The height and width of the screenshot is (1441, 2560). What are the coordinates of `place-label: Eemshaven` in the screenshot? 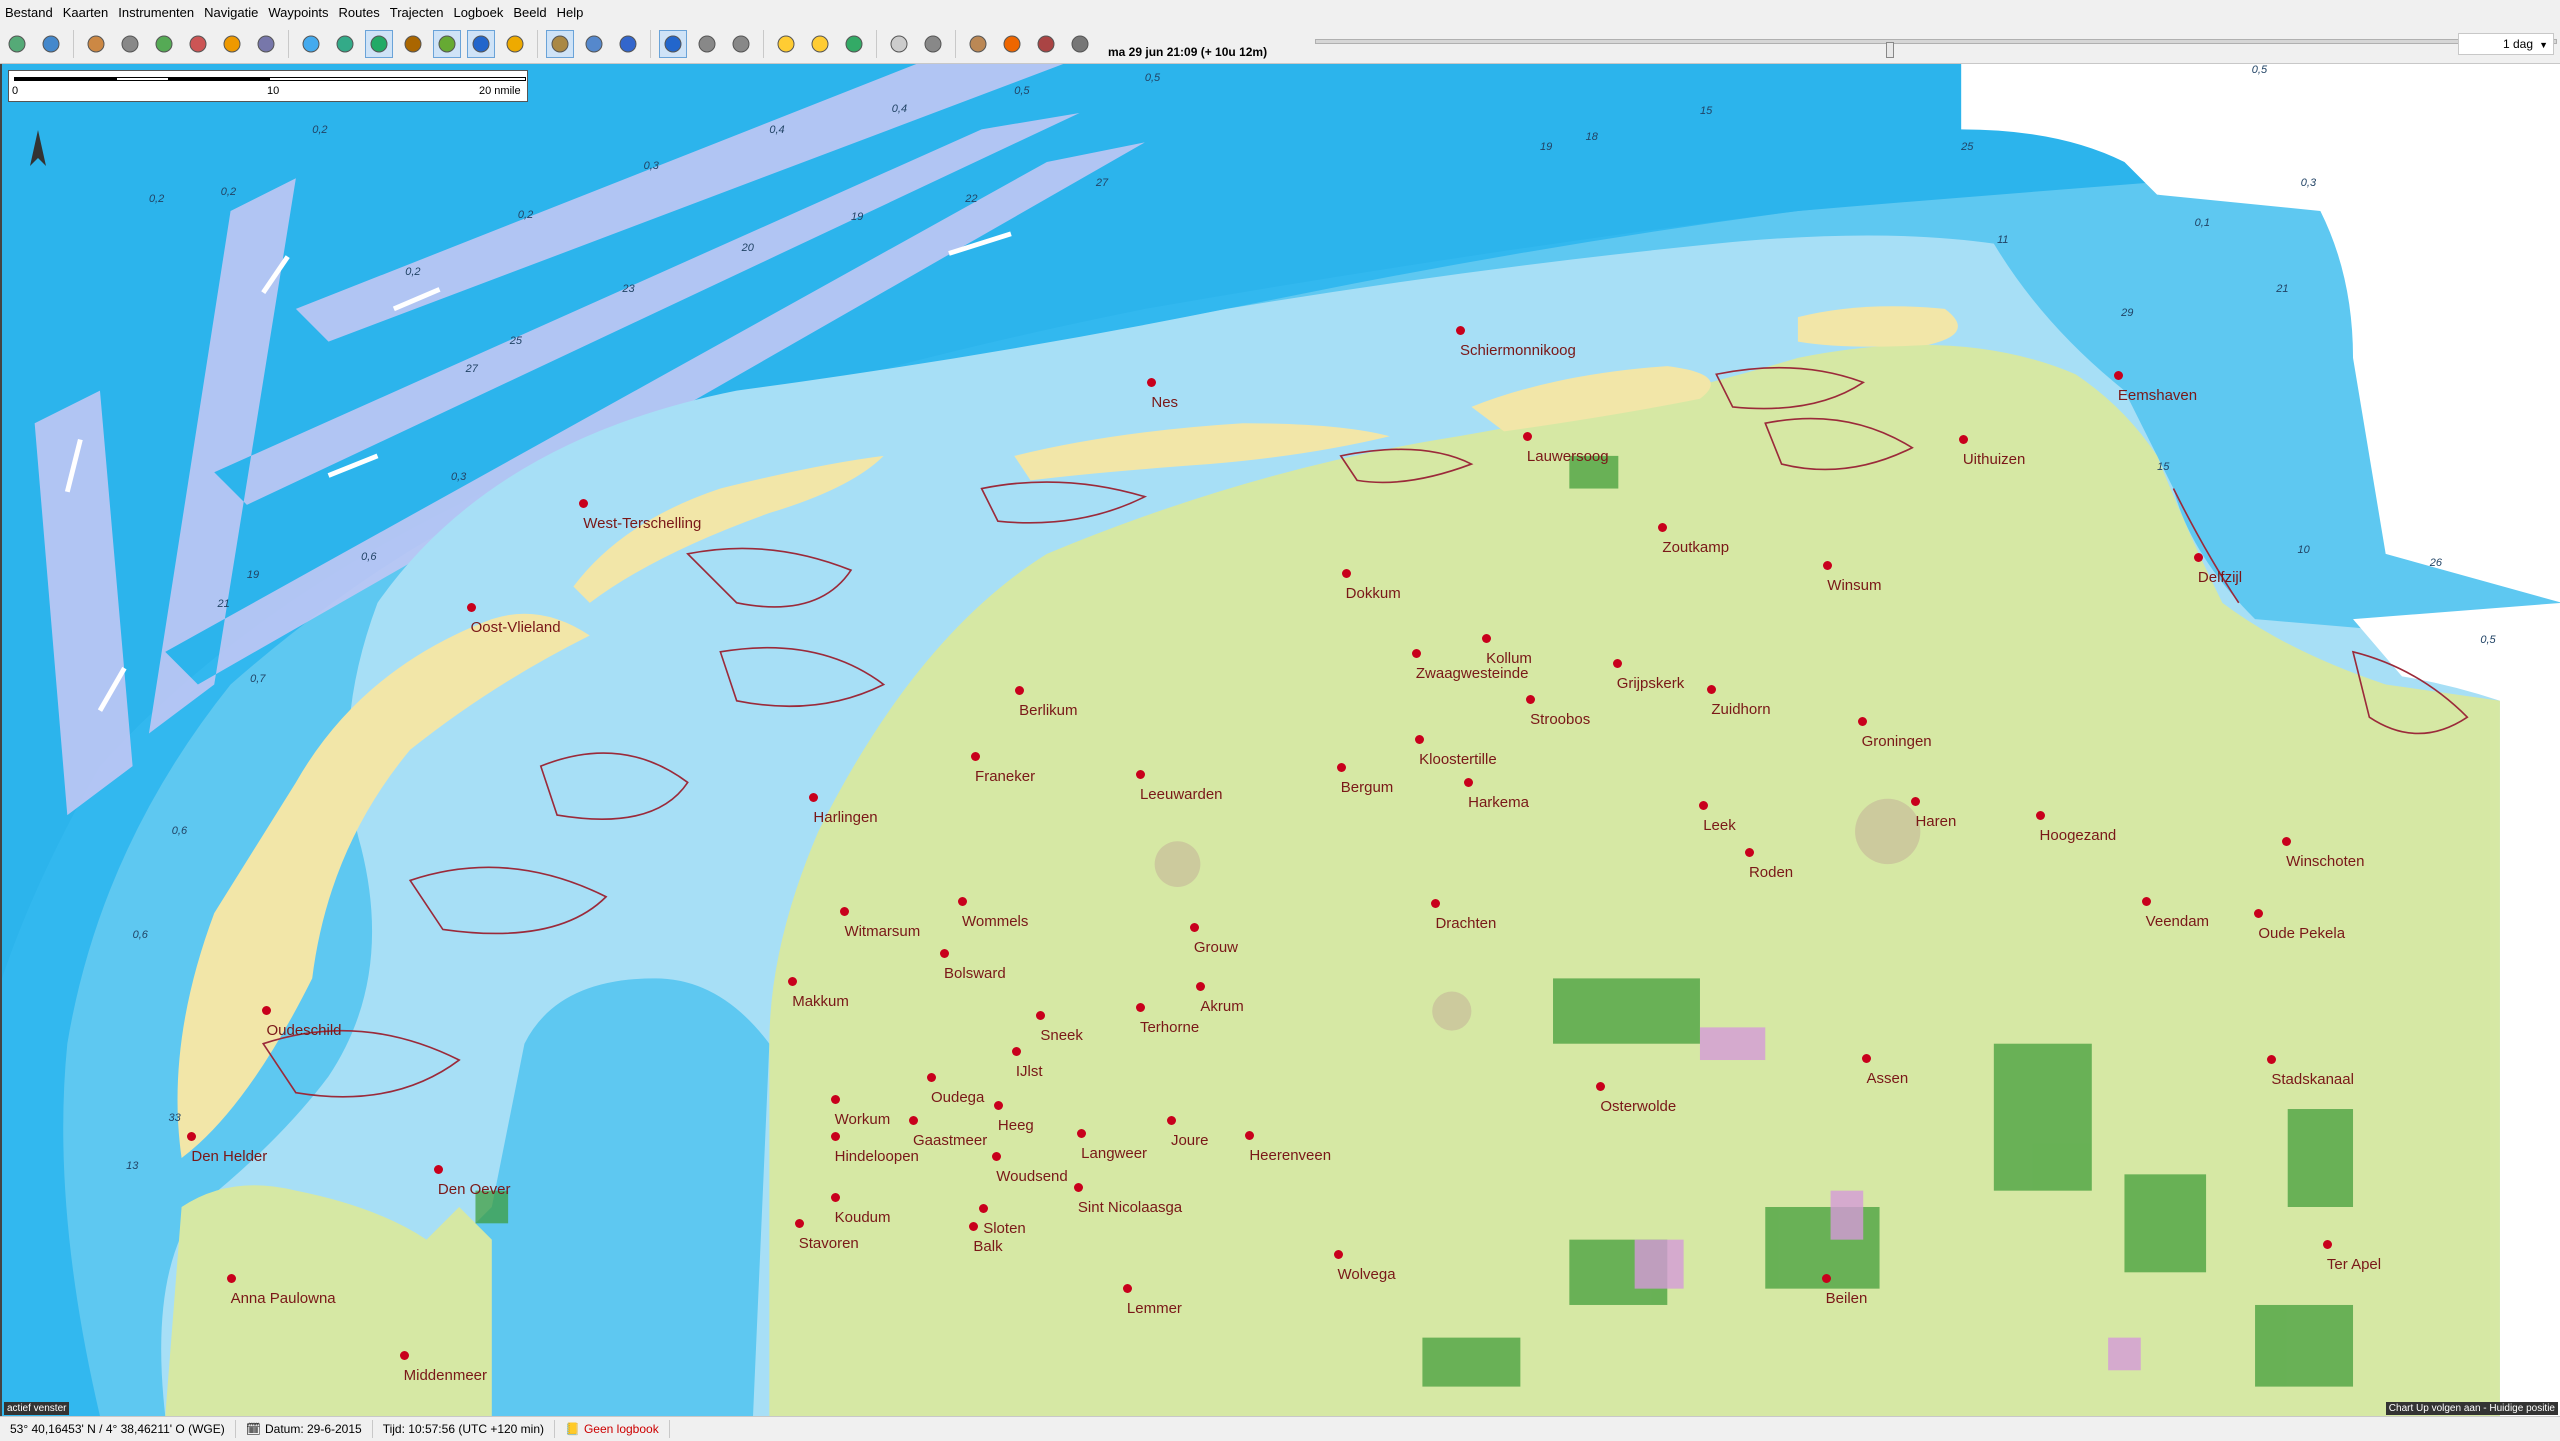 It's located at (2155, 387).